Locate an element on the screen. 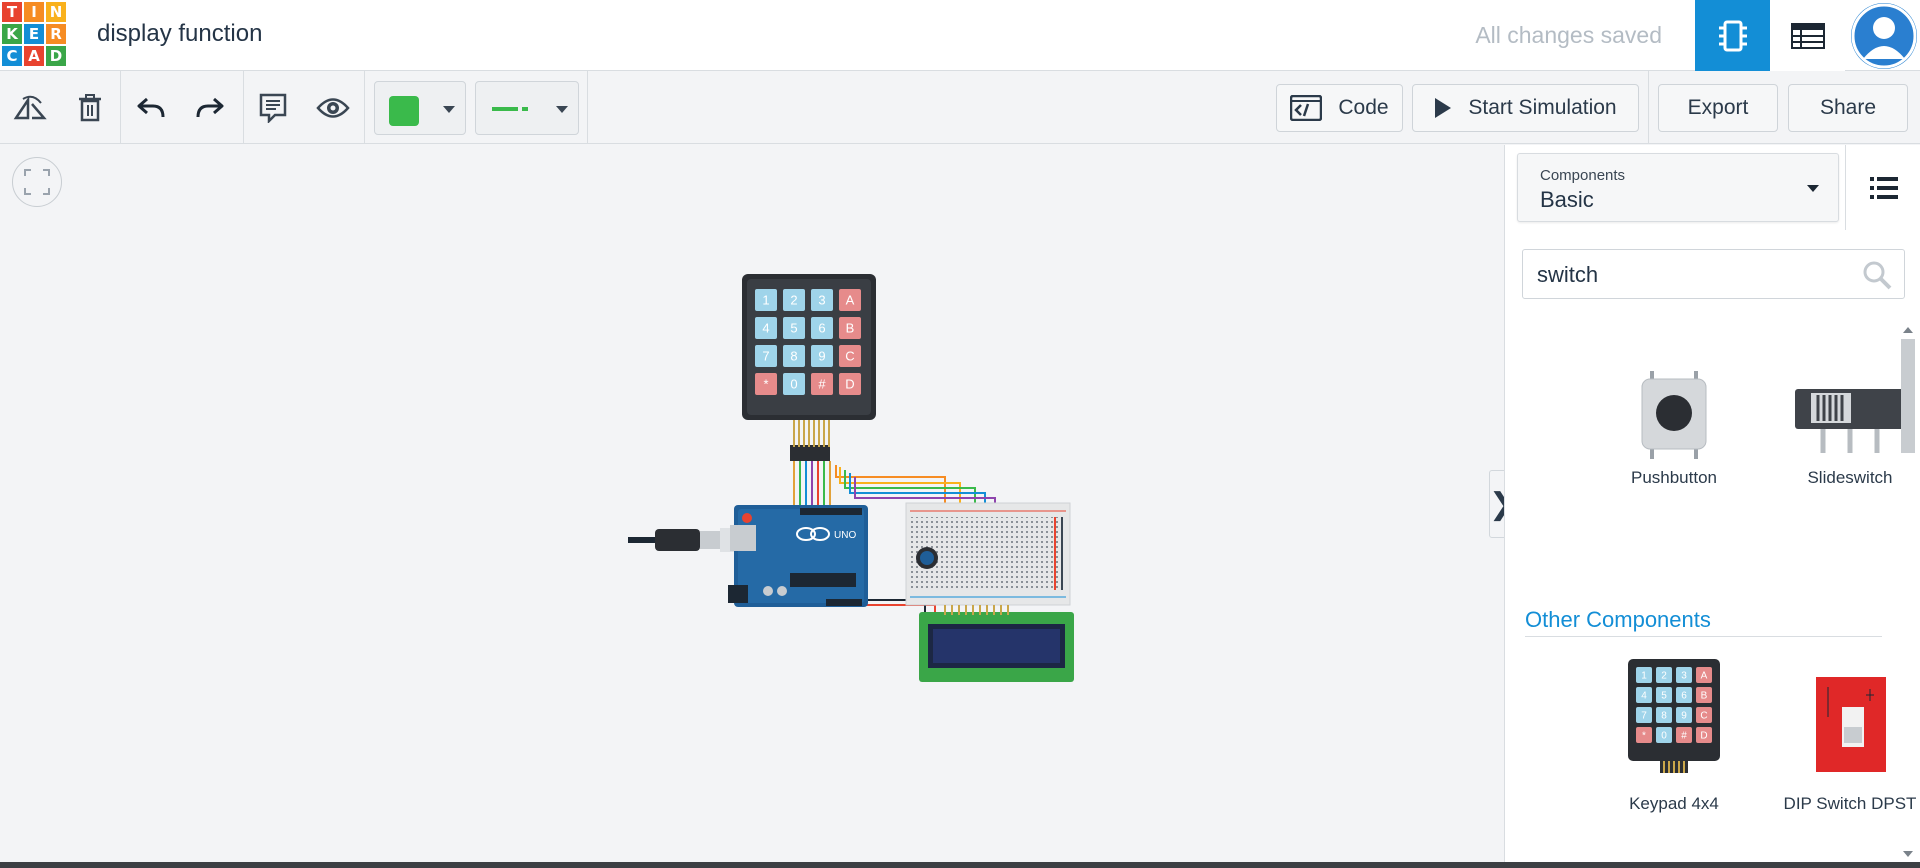 The width and height of the screenshot is (1920, 868). undo-button is located at coordinates (151, 108).